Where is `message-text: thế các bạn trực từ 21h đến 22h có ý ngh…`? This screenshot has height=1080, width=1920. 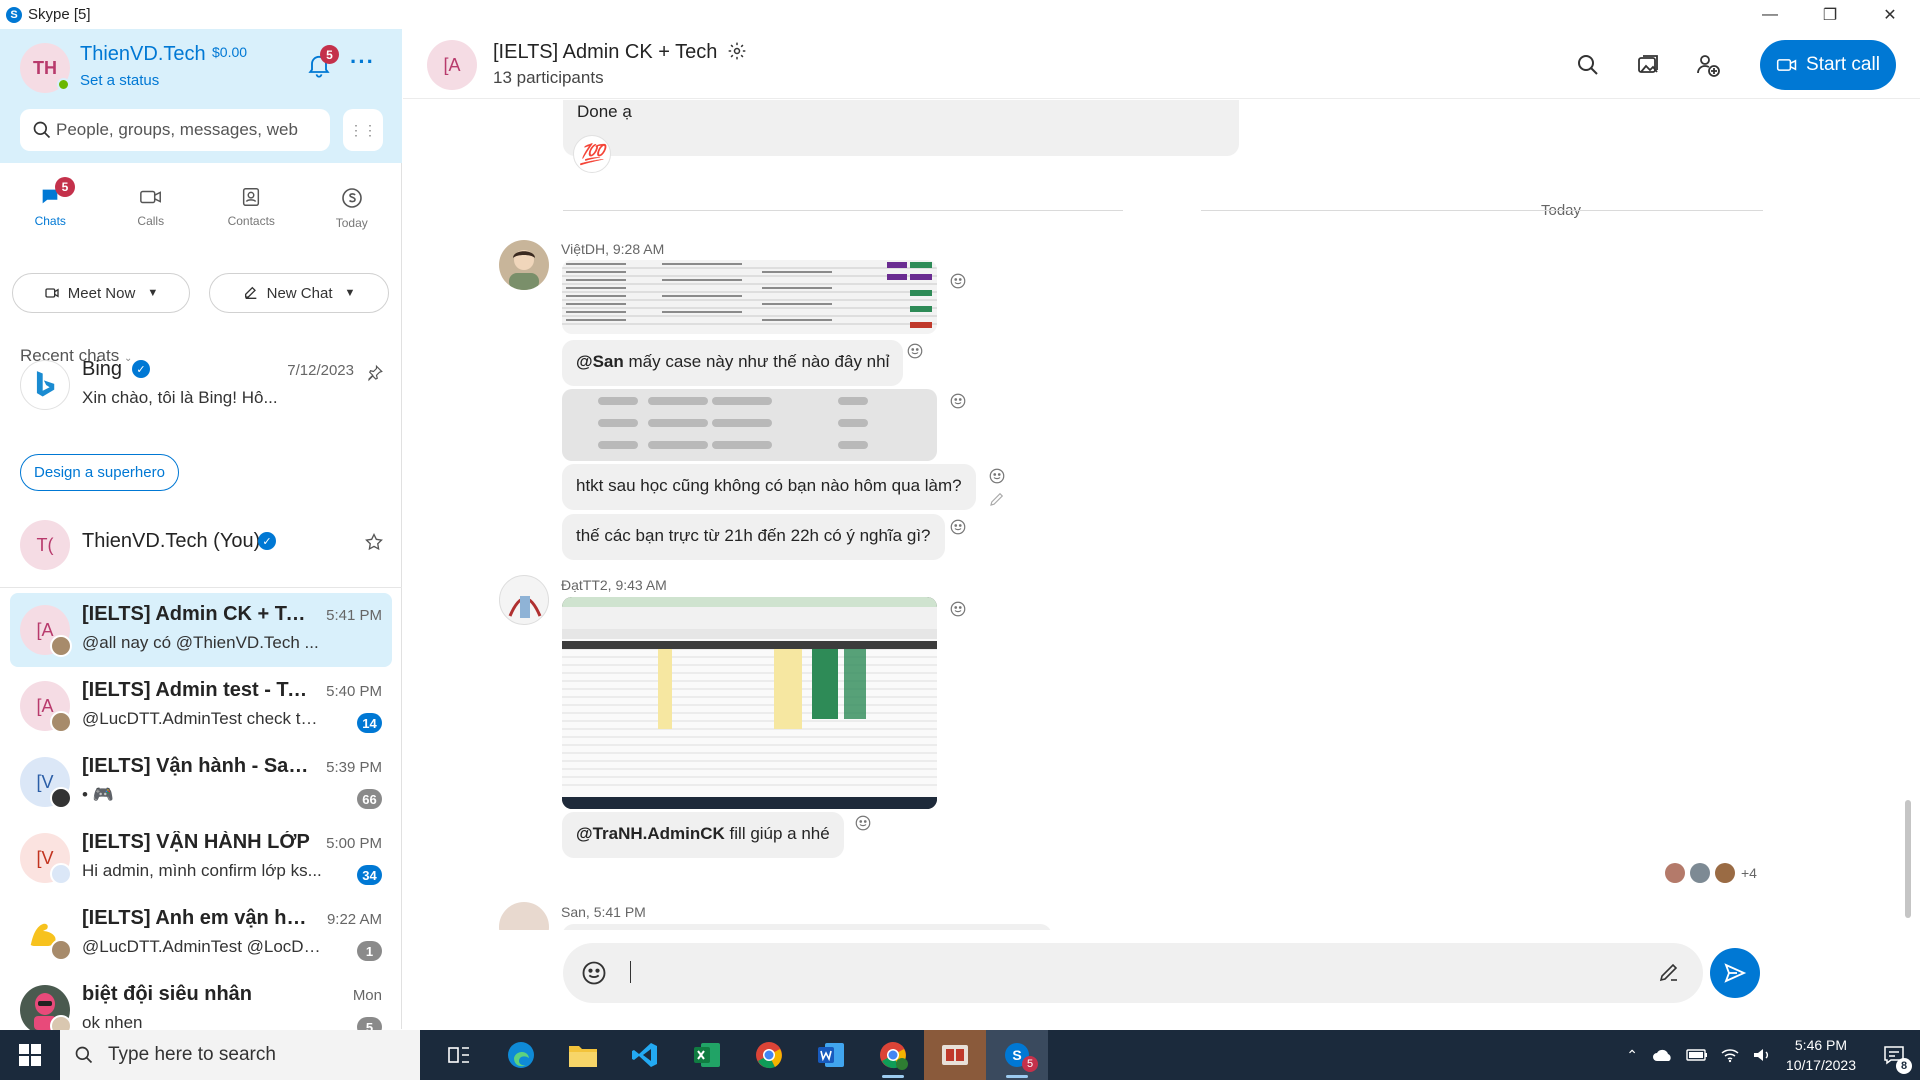
message-text: thế các bạn trực từ 21h đến 22h có ý ngh… is located at coordinates (753, 535).